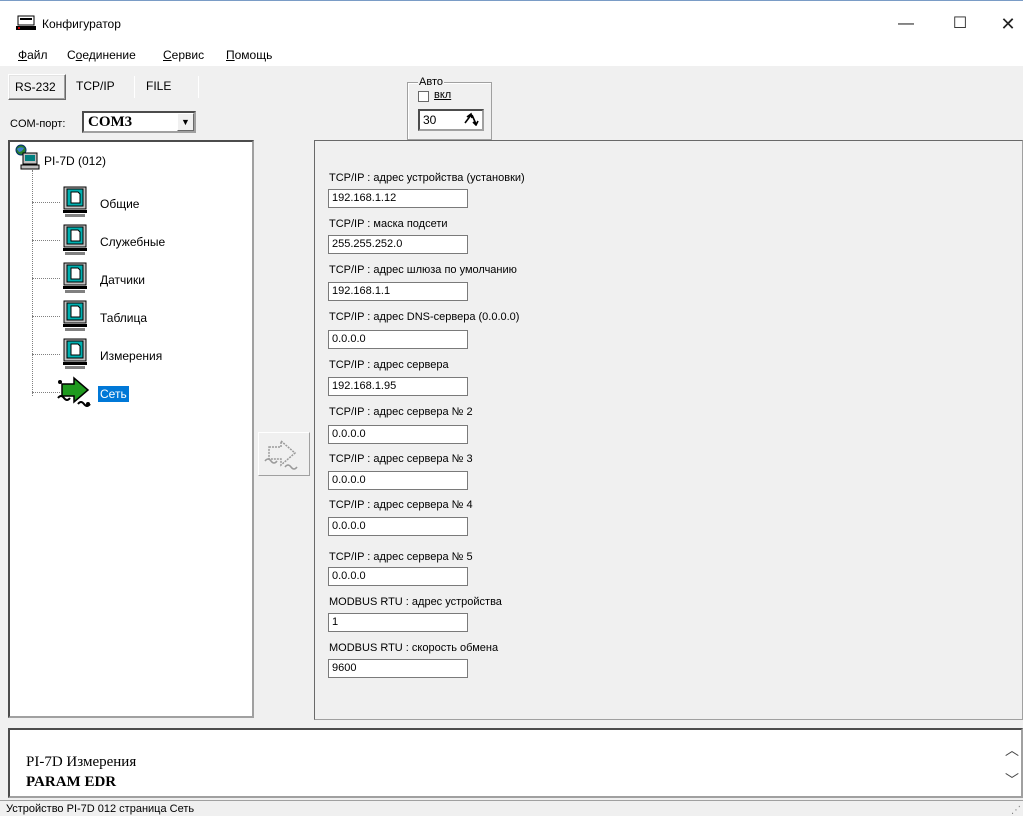  I want to click on device-ip-input: 192.168.1.12, so click(398, 198).